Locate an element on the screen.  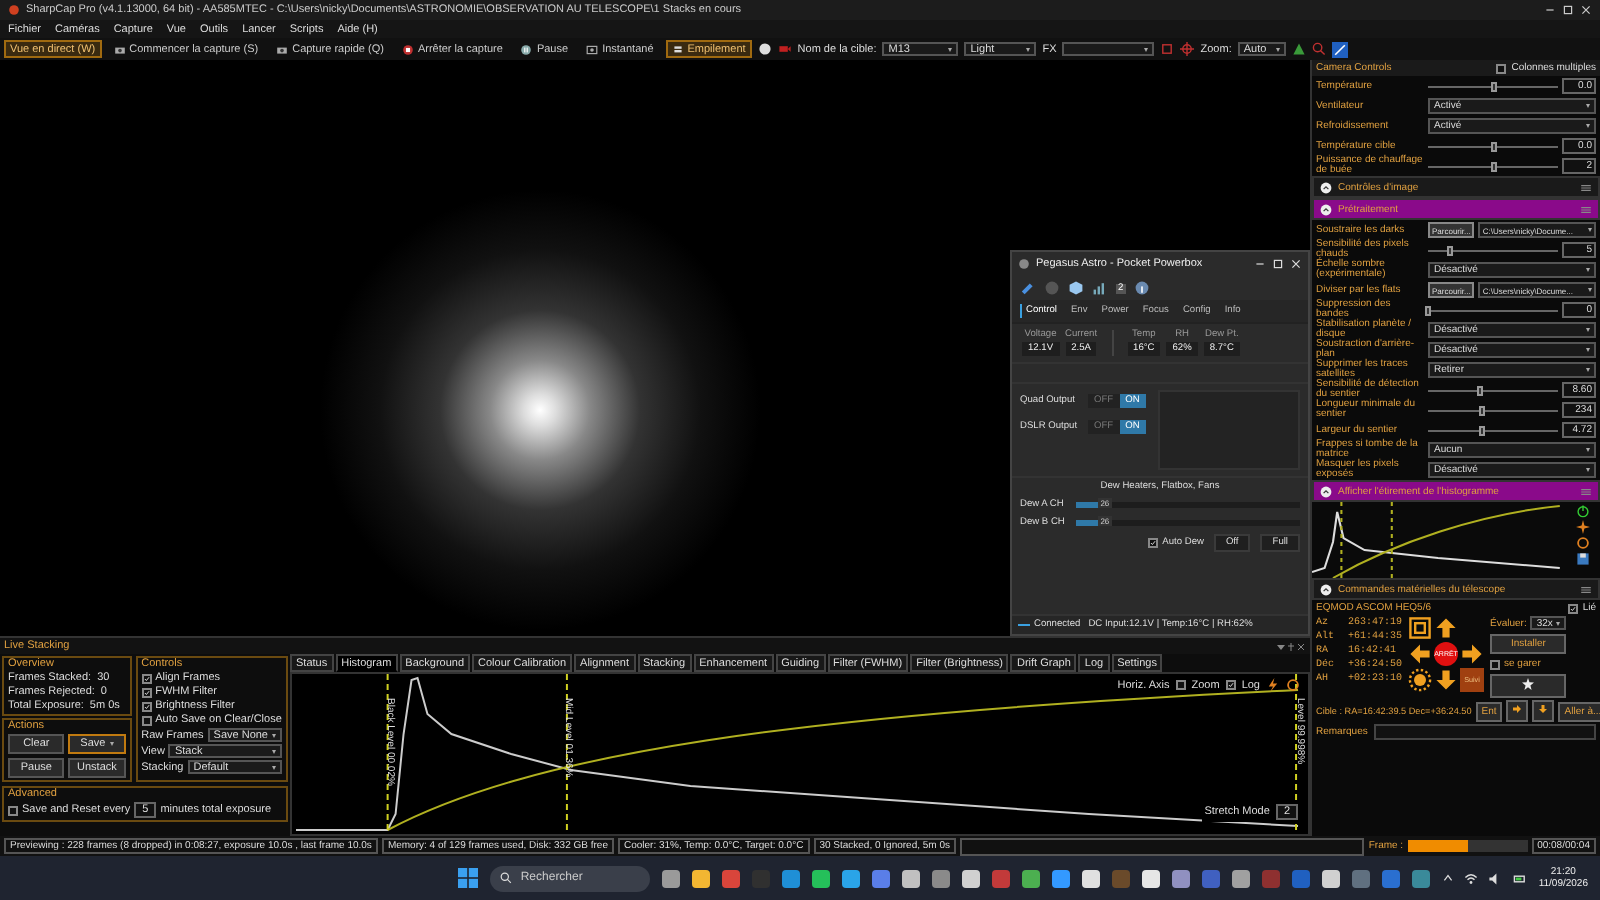
caret-icon is located at coordinates (1281, 646).